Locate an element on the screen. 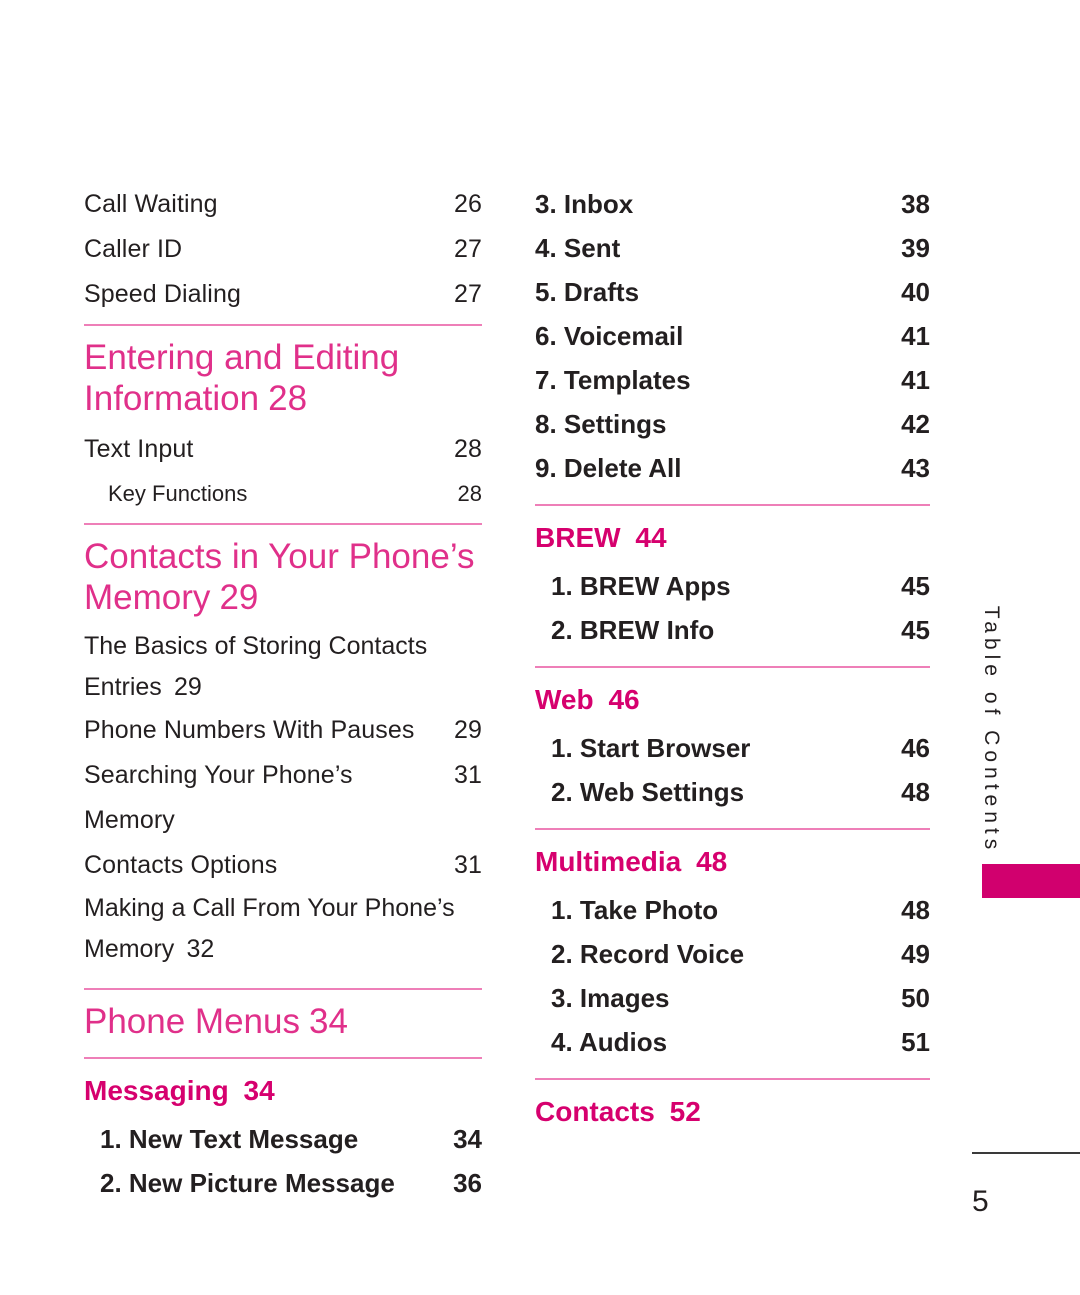 The image size is (1080, 1295). toc-chapter-contacts-in-your-phones-memory: Contacts in Your Phone’s Memory 29 is located at coordinates (283, 576).